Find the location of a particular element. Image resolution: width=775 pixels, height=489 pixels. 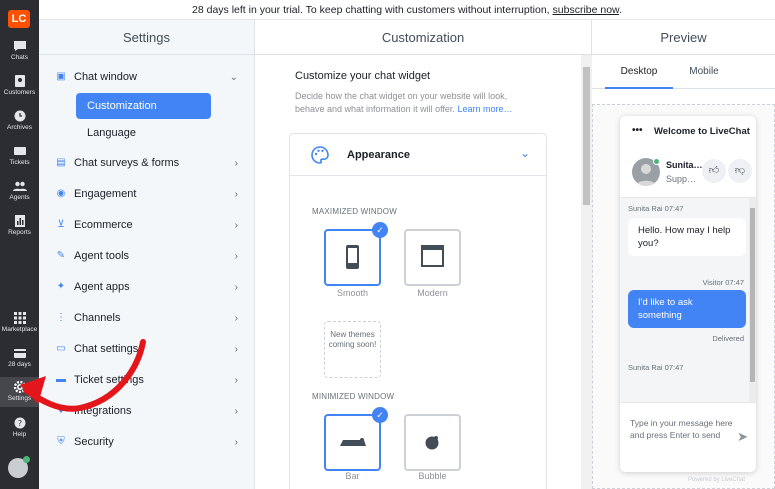

livechat-logo: LC is located at coordinates (19, 19).